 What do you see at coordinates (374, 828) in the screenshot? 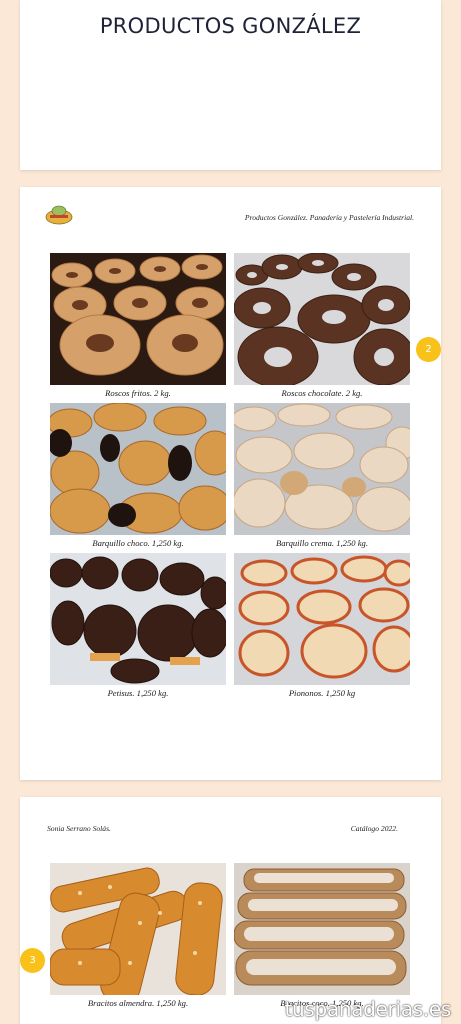
I see `page-header-catalog: Catálogo 2022.` at bounding box center [374, 828].